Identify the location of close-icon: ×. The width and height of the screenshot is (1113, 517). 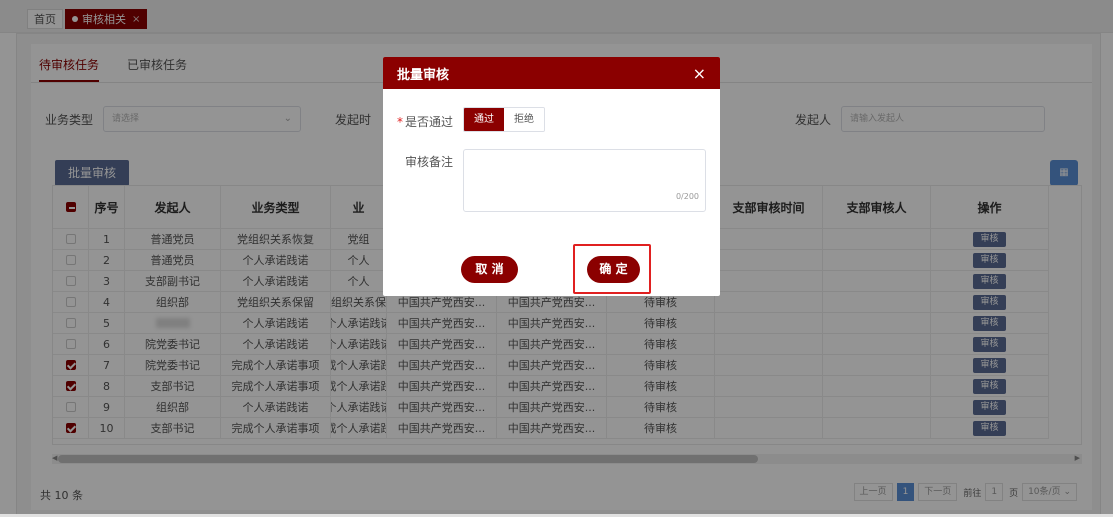
(699, 73).